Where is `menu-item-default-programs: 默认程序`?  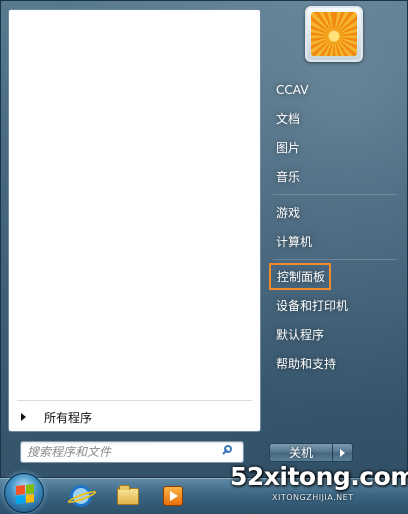 menu-item-default-programs: 默认程序 is located at coordinates (335, 334).